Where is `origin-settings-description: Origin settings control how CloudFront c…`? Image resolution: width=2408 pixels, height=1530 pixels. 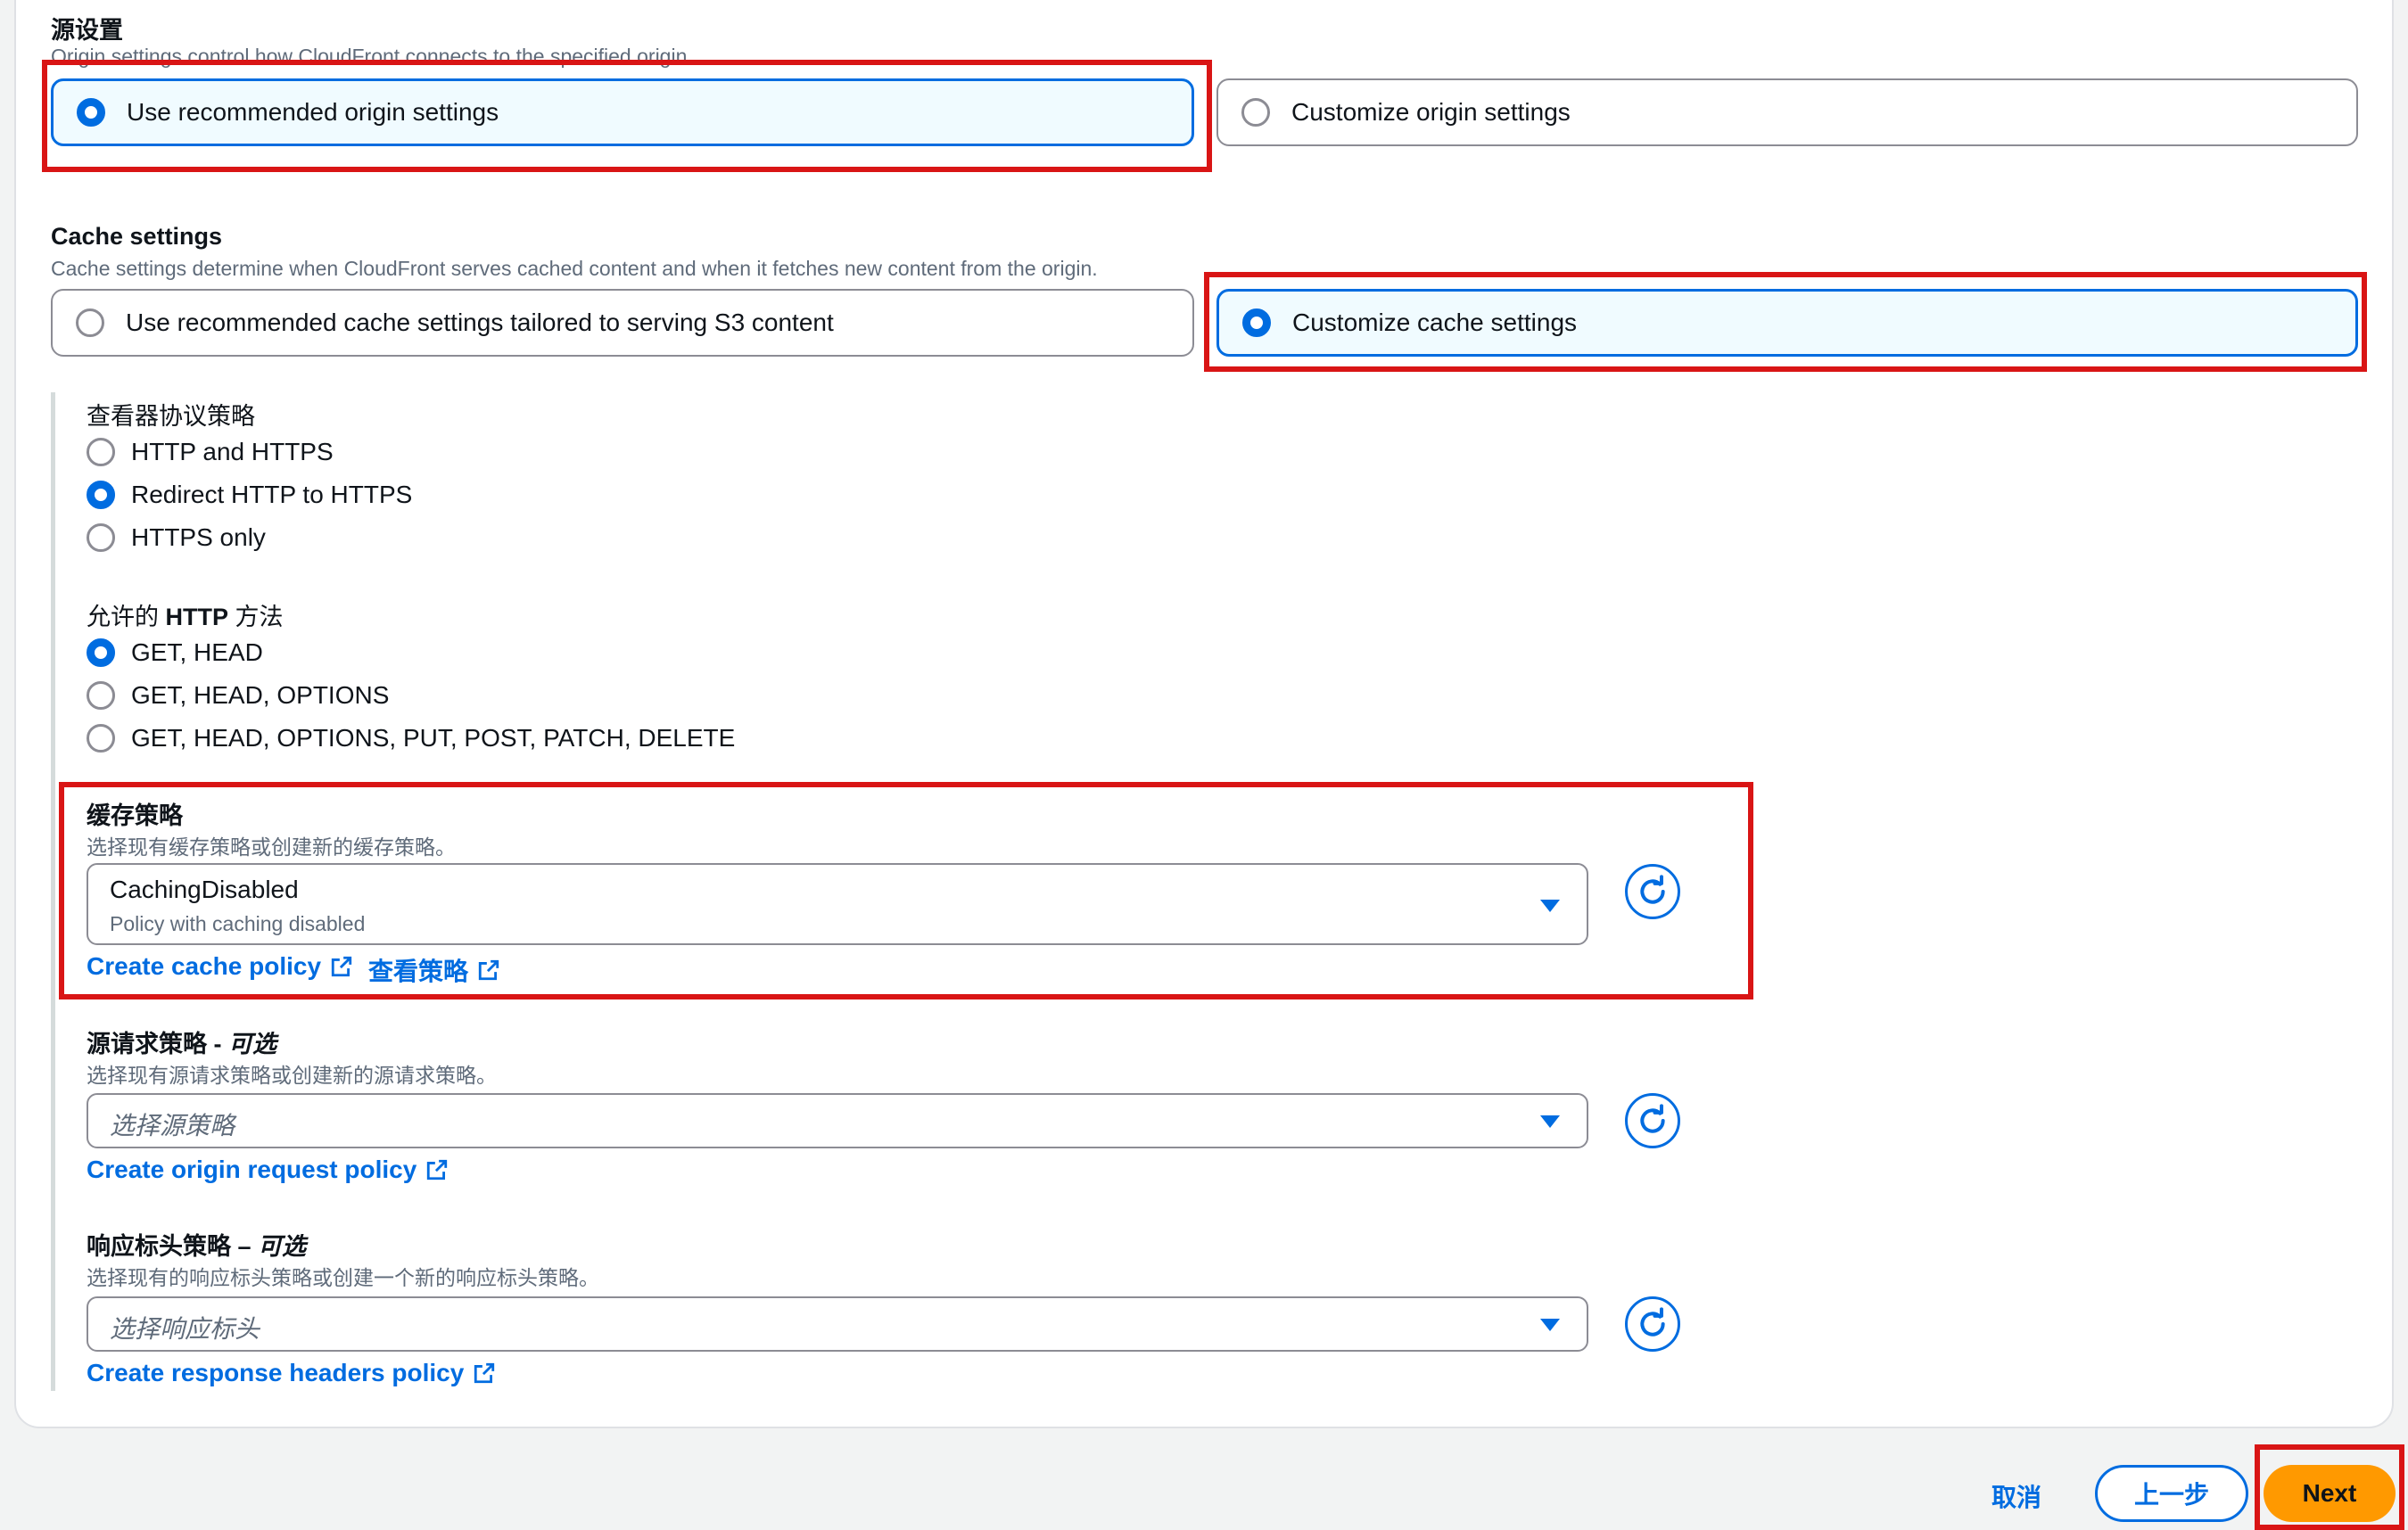
origin-settings-description: Origin settings control how CloudFront c… is located at coordinates (372, 56).